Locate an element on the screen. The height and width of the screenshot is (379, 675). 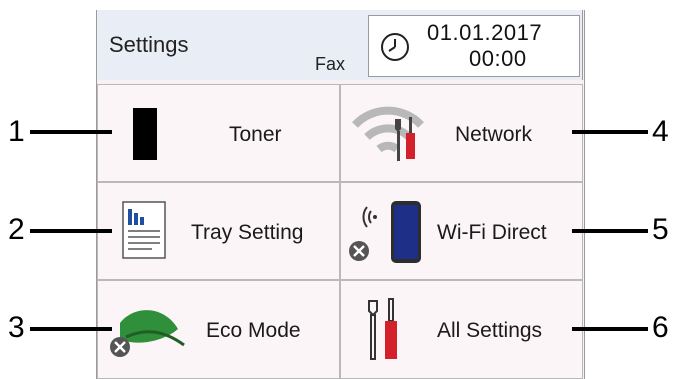
eco-mode-button: Eco Mode is located at coordinates (218, 329).